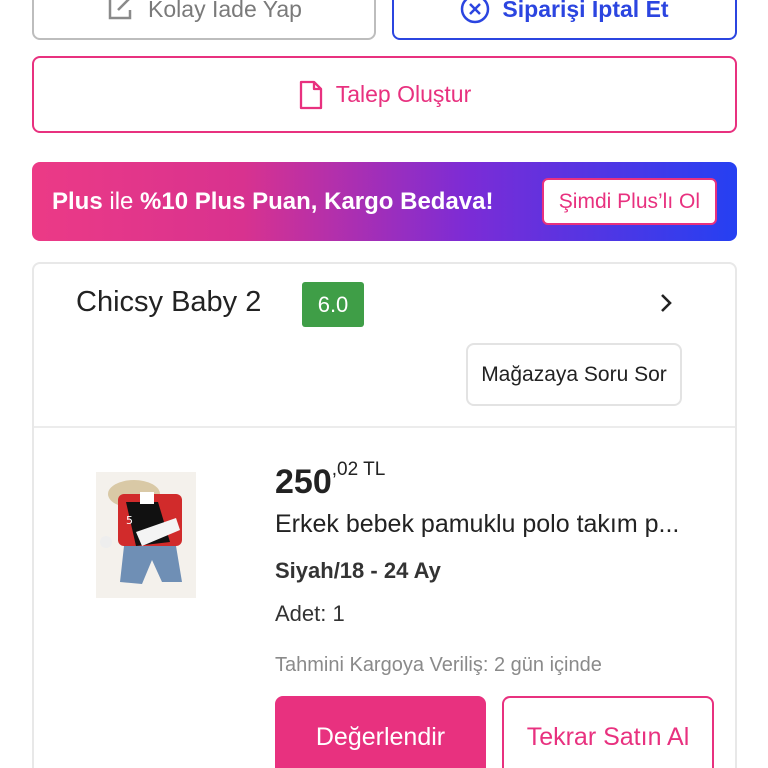 The image size is (768, 768). I want to click on cancel-circle-icon, so click(475, 12).